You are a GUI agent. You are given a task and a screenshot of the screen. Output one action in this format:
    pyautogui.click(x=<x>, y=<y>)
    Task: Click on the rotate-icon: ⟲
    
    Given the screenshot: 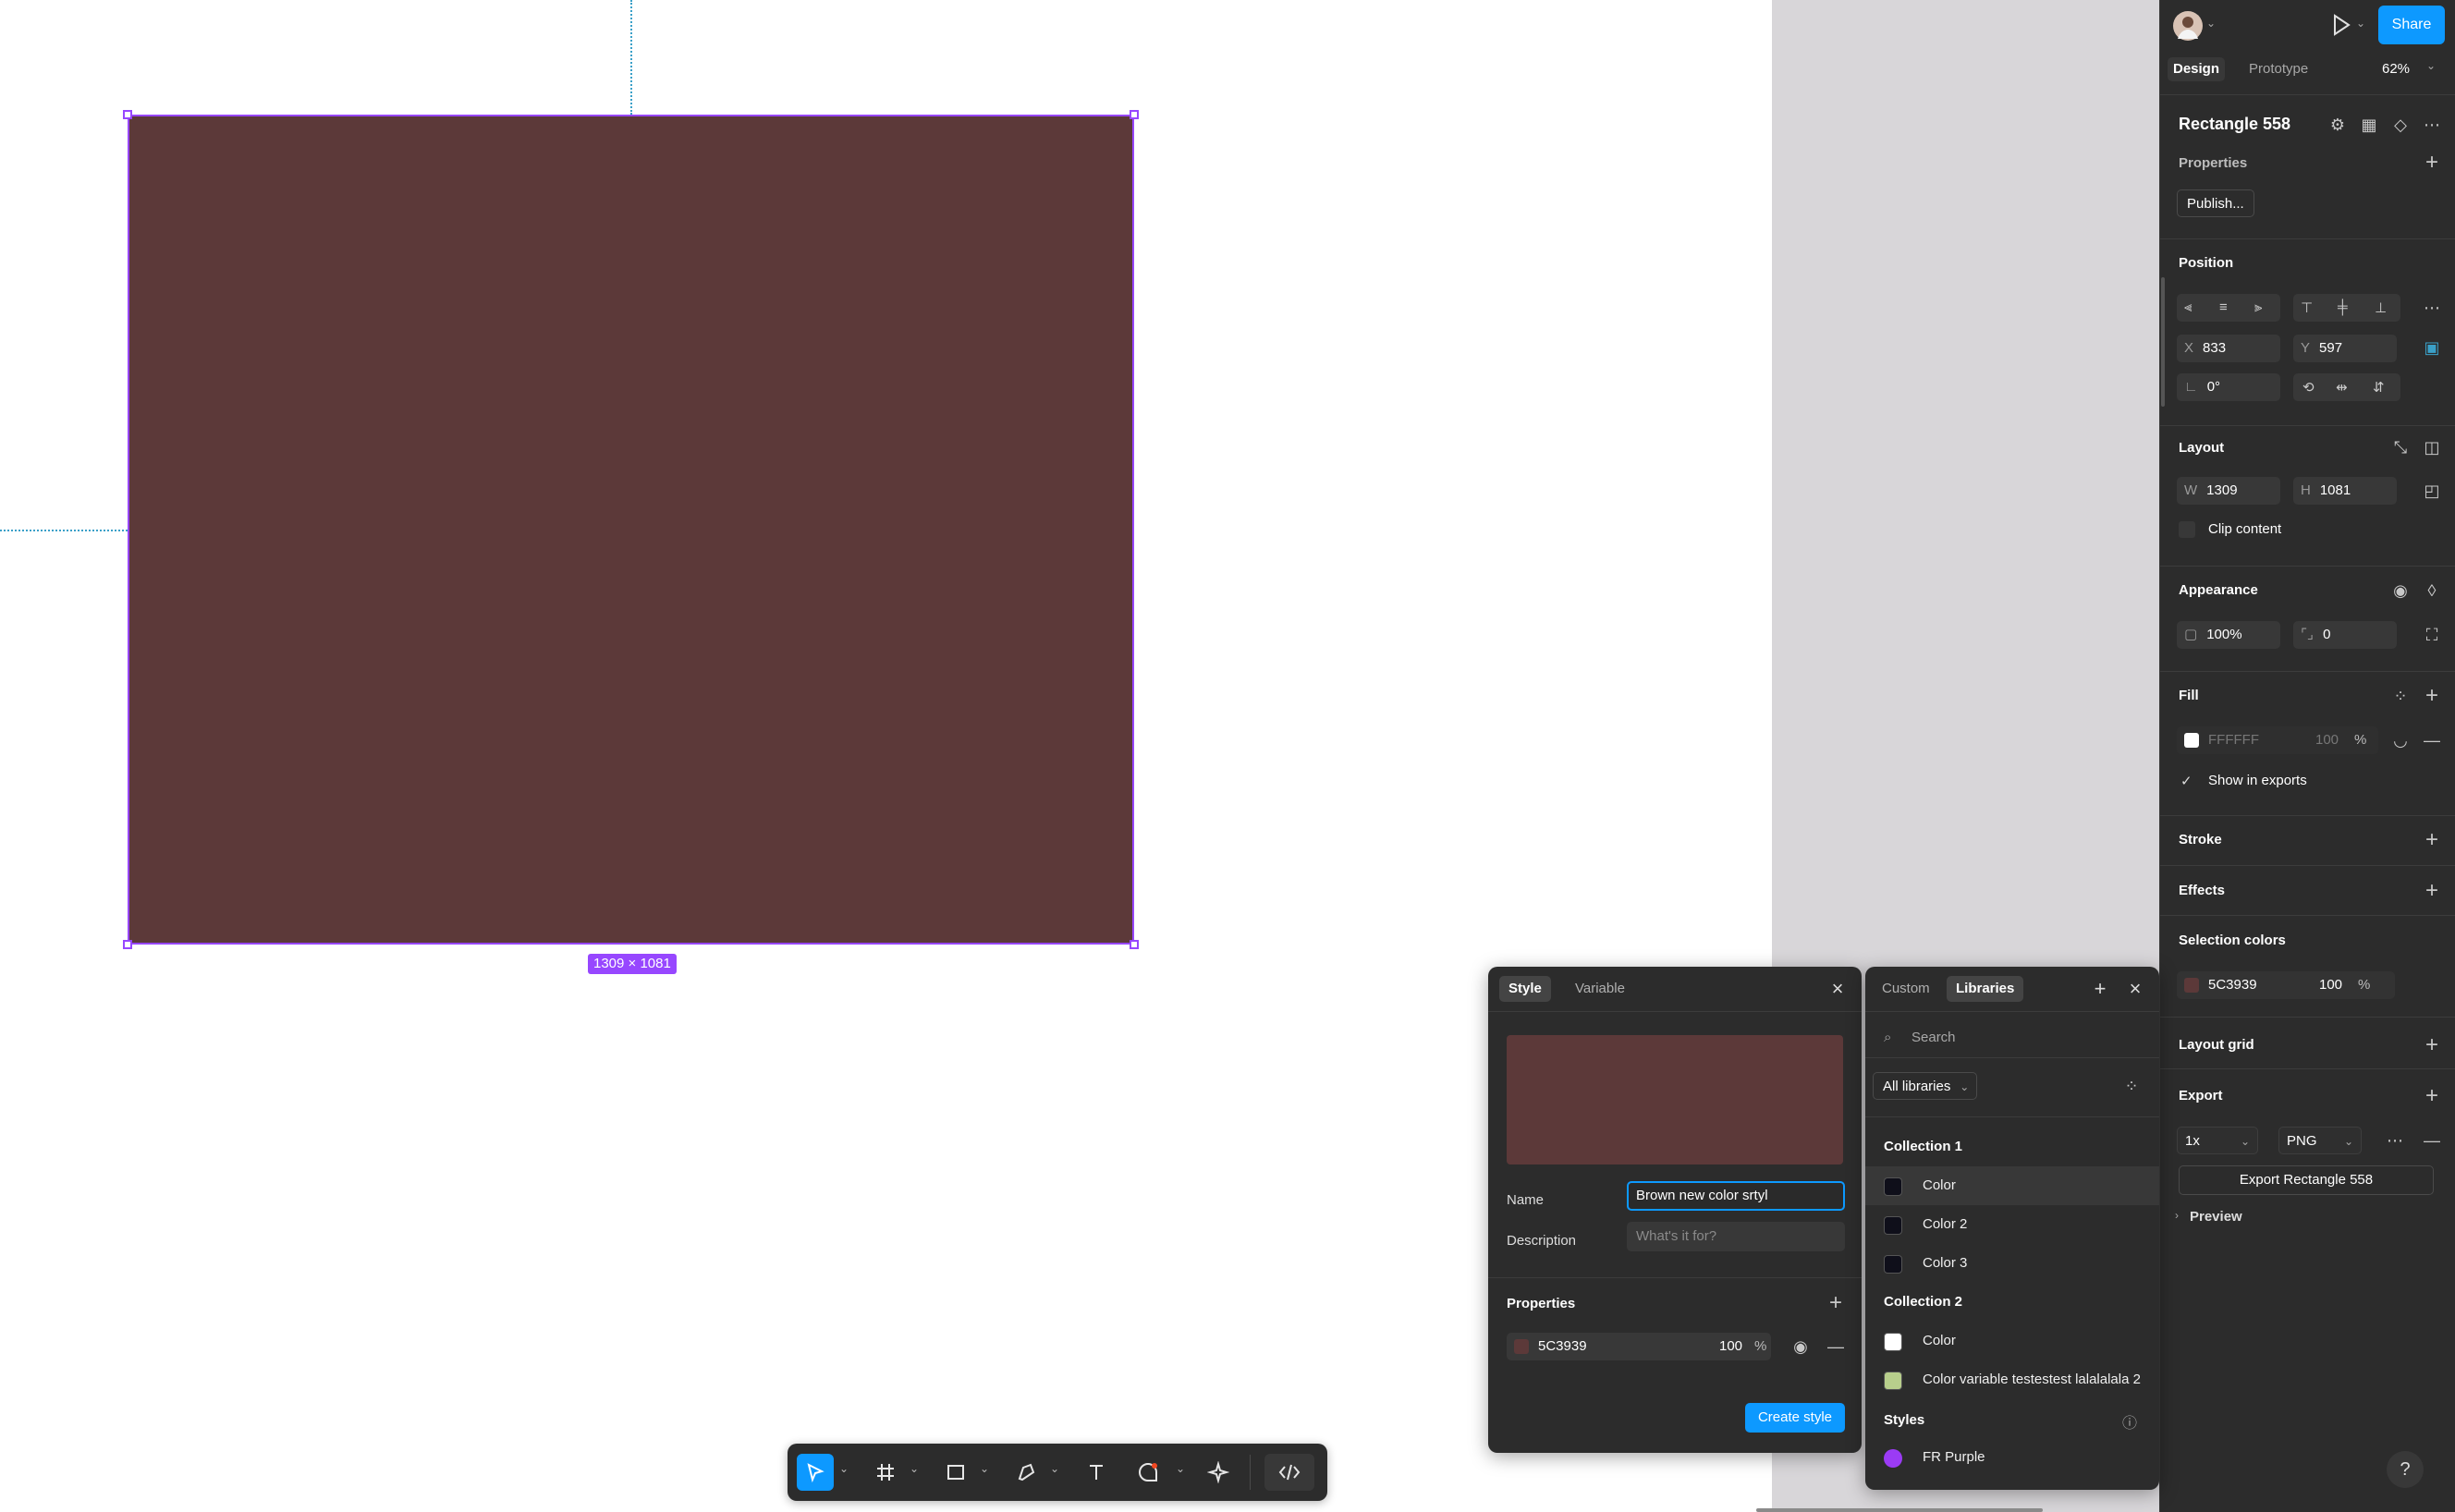 What is the action you would take?
    pyautogui.click(x=2309, y=388)
    